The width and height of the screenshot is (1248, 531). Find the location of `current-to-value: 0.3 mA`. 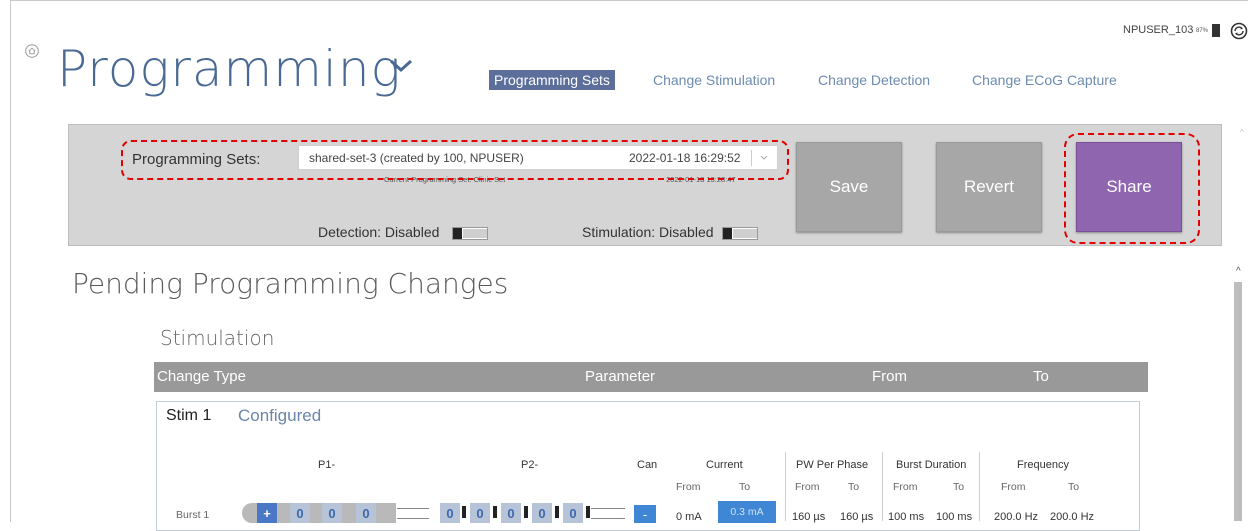

current-to-value: 0.3 mA is located at coordinates (747, 512).